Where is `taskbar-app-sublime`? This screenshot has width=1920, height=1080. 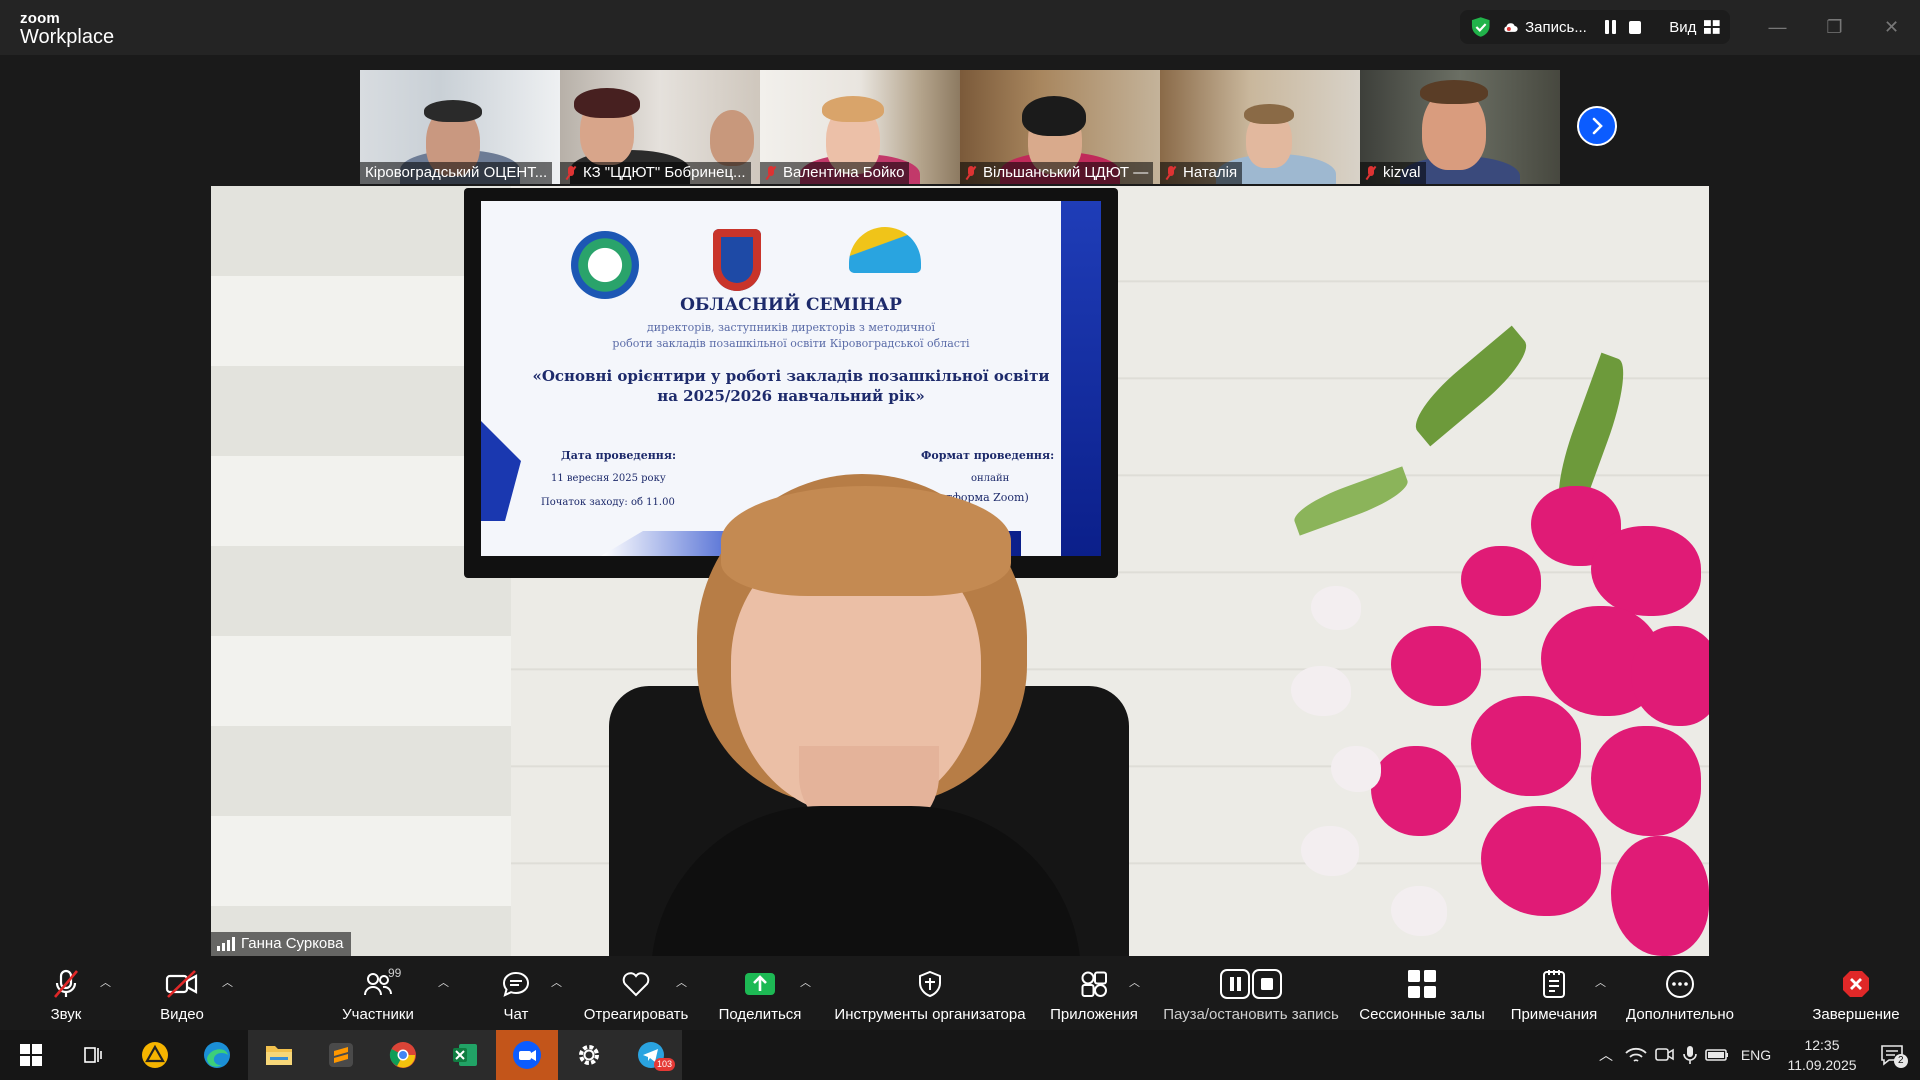 taskbar-app-sublime is located at coordinates (341, 1055).